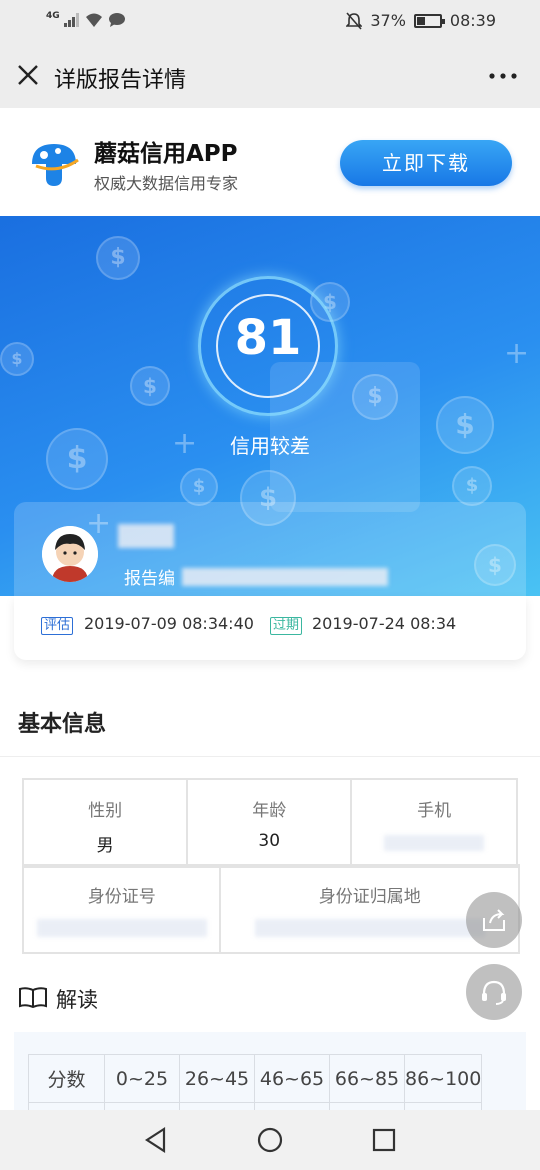  What do you see at coordinates (426, 163) in the screenshot?
I see `download-button: 立即下载` at bounding box center [426, 163].